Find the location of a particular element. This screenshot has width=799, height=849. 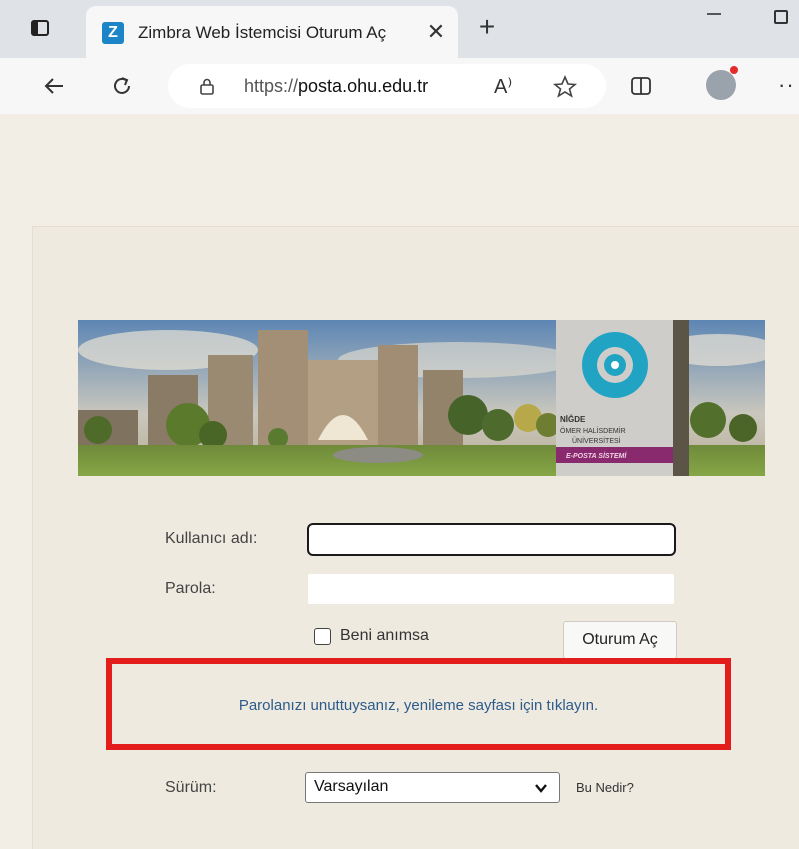

what-is-this-link: Bu Nedir? is located at coordinates (605, 787).